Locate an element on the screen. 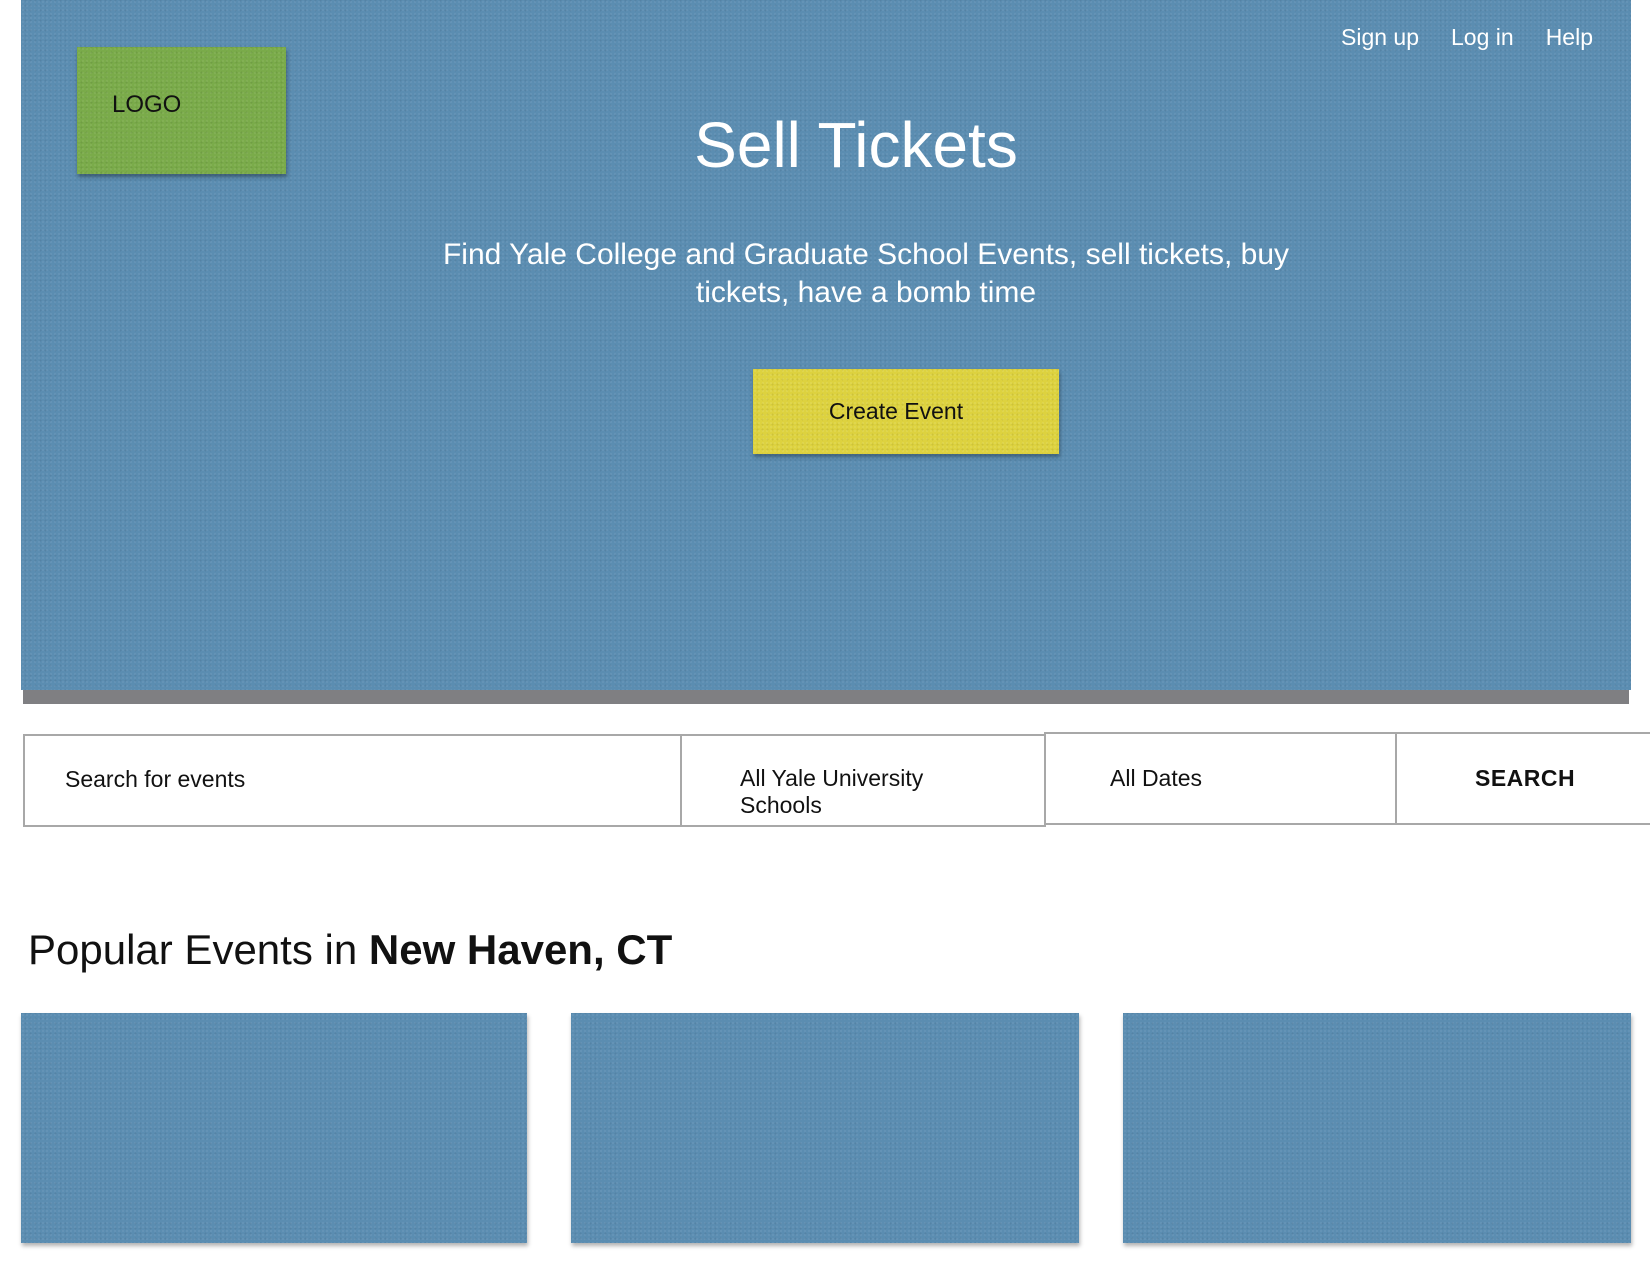 Image resolution: width=1650 pixels, height=1275 pixels. signup-link: Sign up is located at coordinates (1380, 37).